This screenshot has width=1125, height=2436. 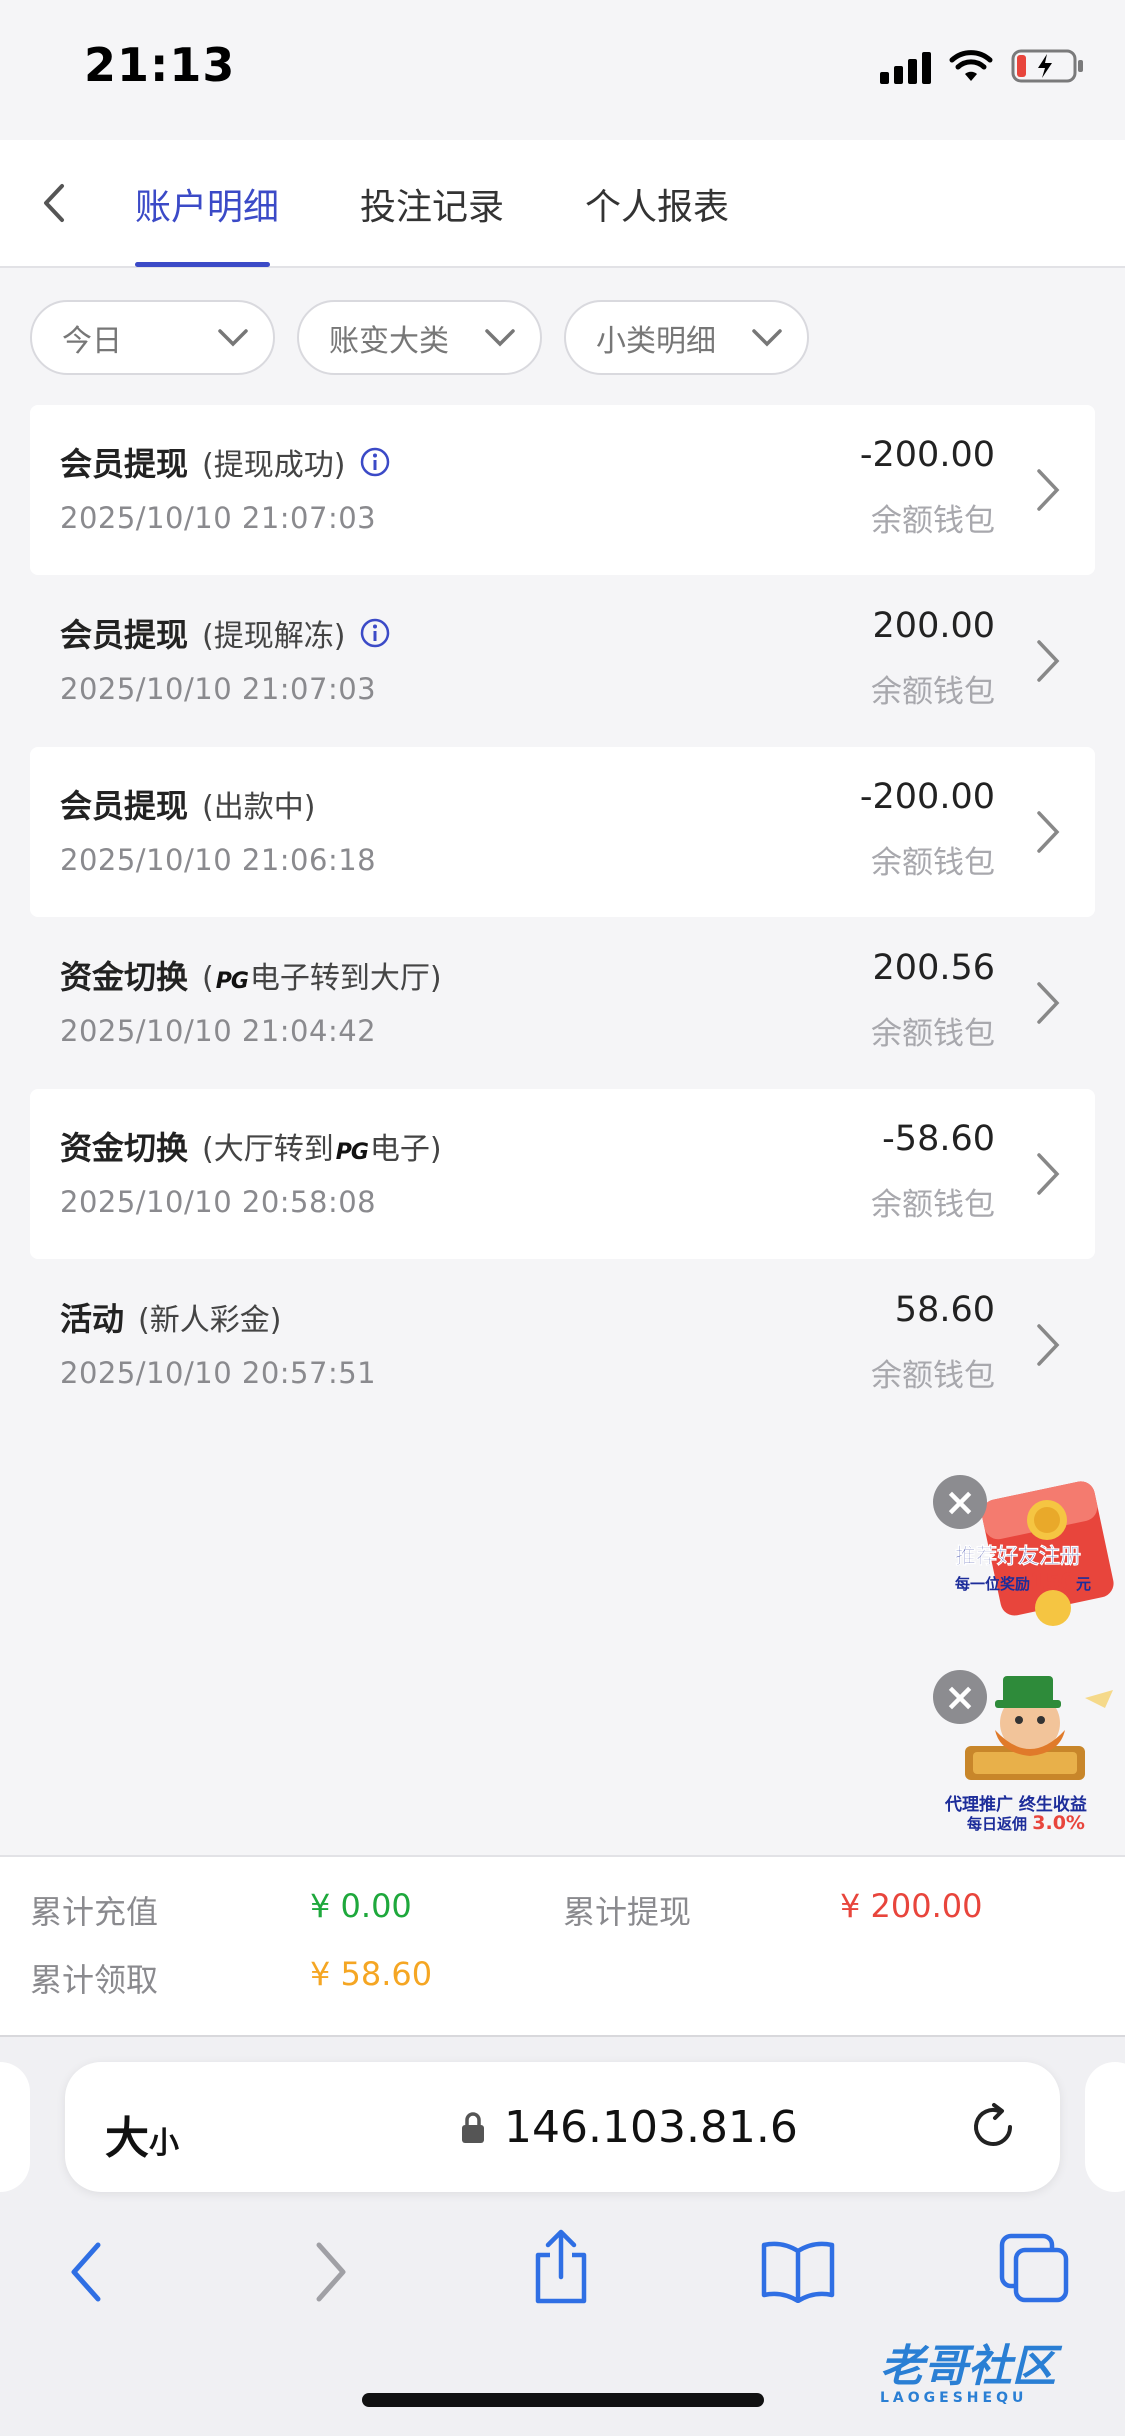 I want to click on status-icons, so click(x=982, y=66).